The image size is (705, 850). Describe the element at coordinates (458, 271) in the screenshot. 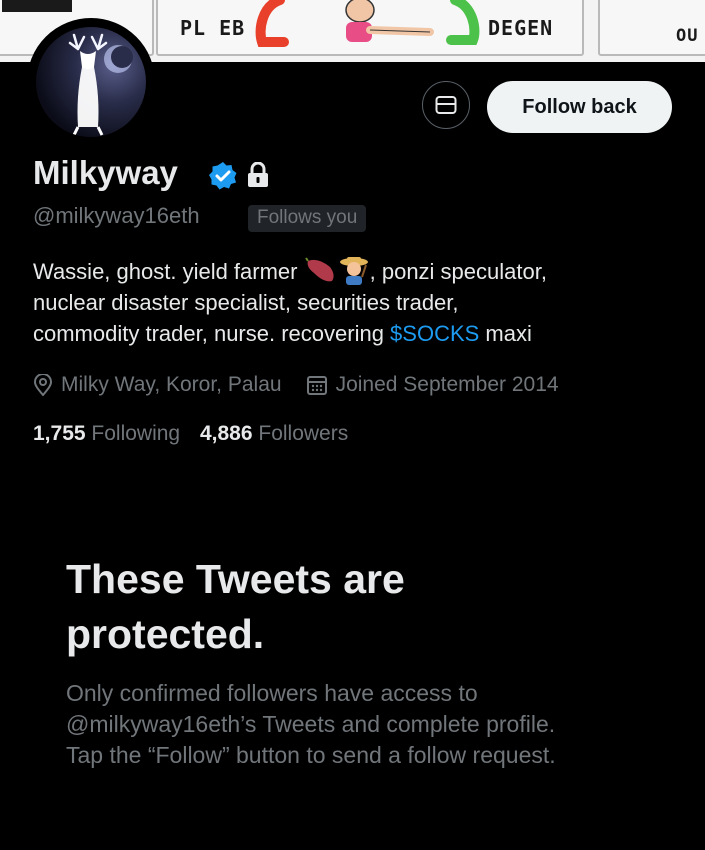

I see `bio-text: , ponzi speculator,` at that location.